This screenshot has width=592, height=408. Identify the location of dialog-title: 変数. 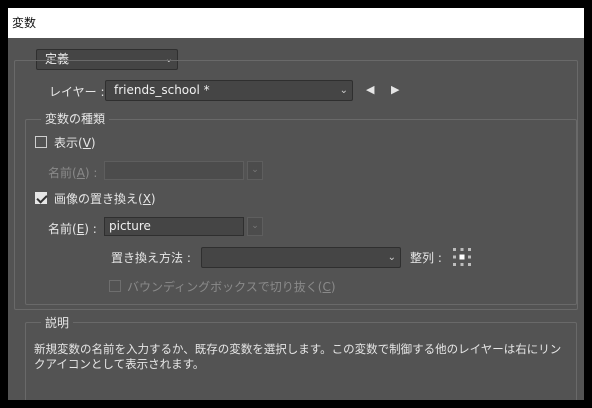
(296, 23).